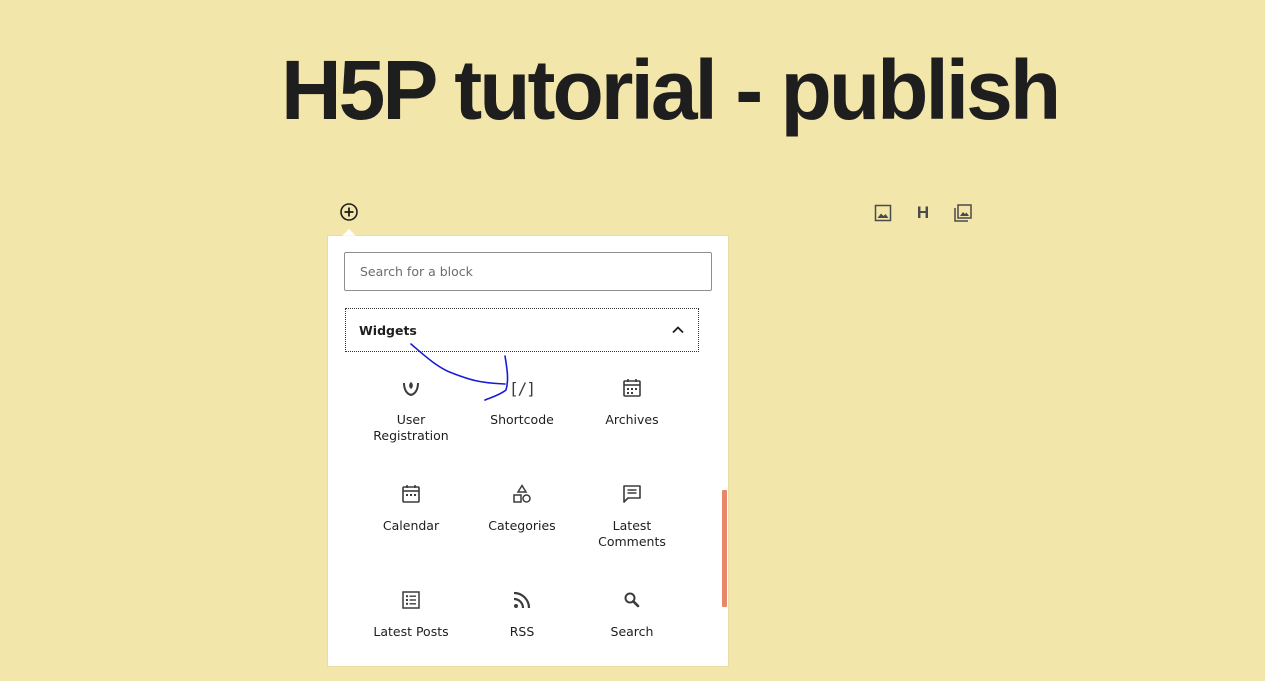 The width and height of the screenshot is (1265, 681). I want to click on block-label: Categories, so click(522, 525).